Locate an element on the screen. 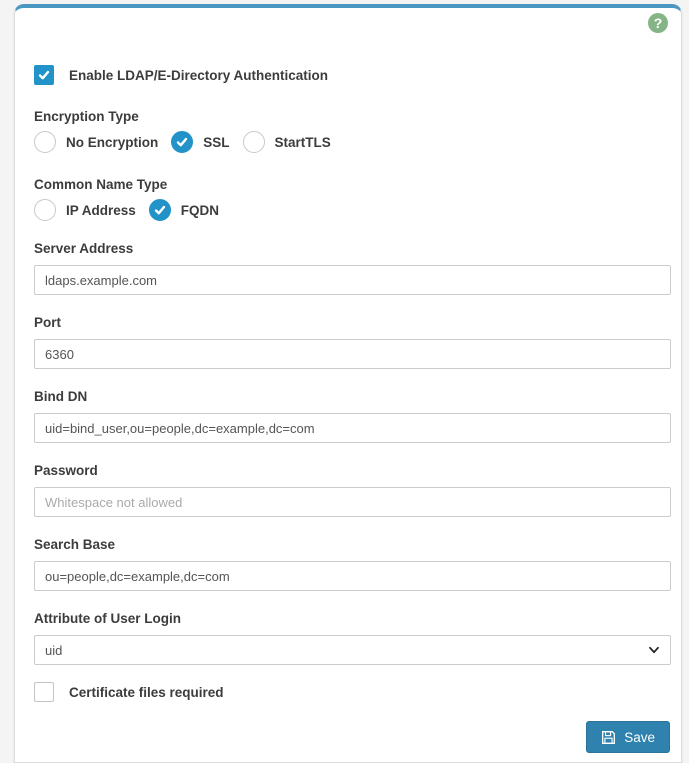 The width and height of the screenshot is (689, 763). enable-ldap-label: Enable LDAP/E-Directory Authentication is located at coordinates (199, 75).